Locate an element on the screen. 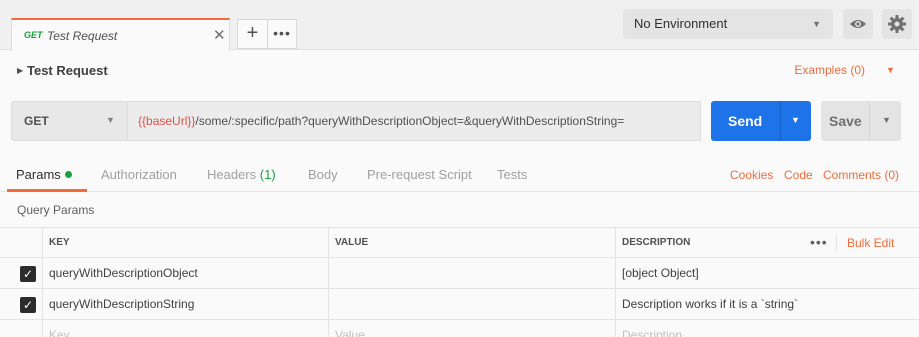 This screenshot has width=919, height=337. send-label: Send is located at coordinates (745, 121).